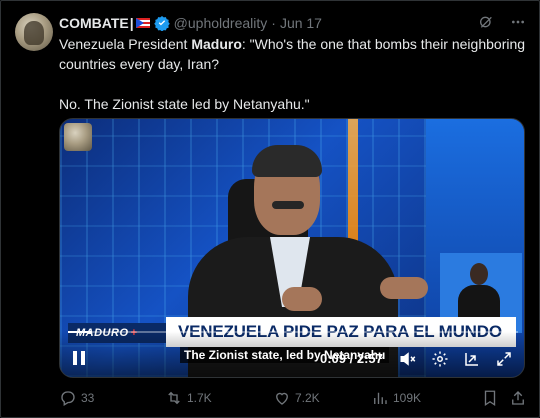 The image size is (540, 418). What do you see at coordinates (407, 398) in the screenshot?
I see `view-count: 109K` at bounding box center [407, 398].